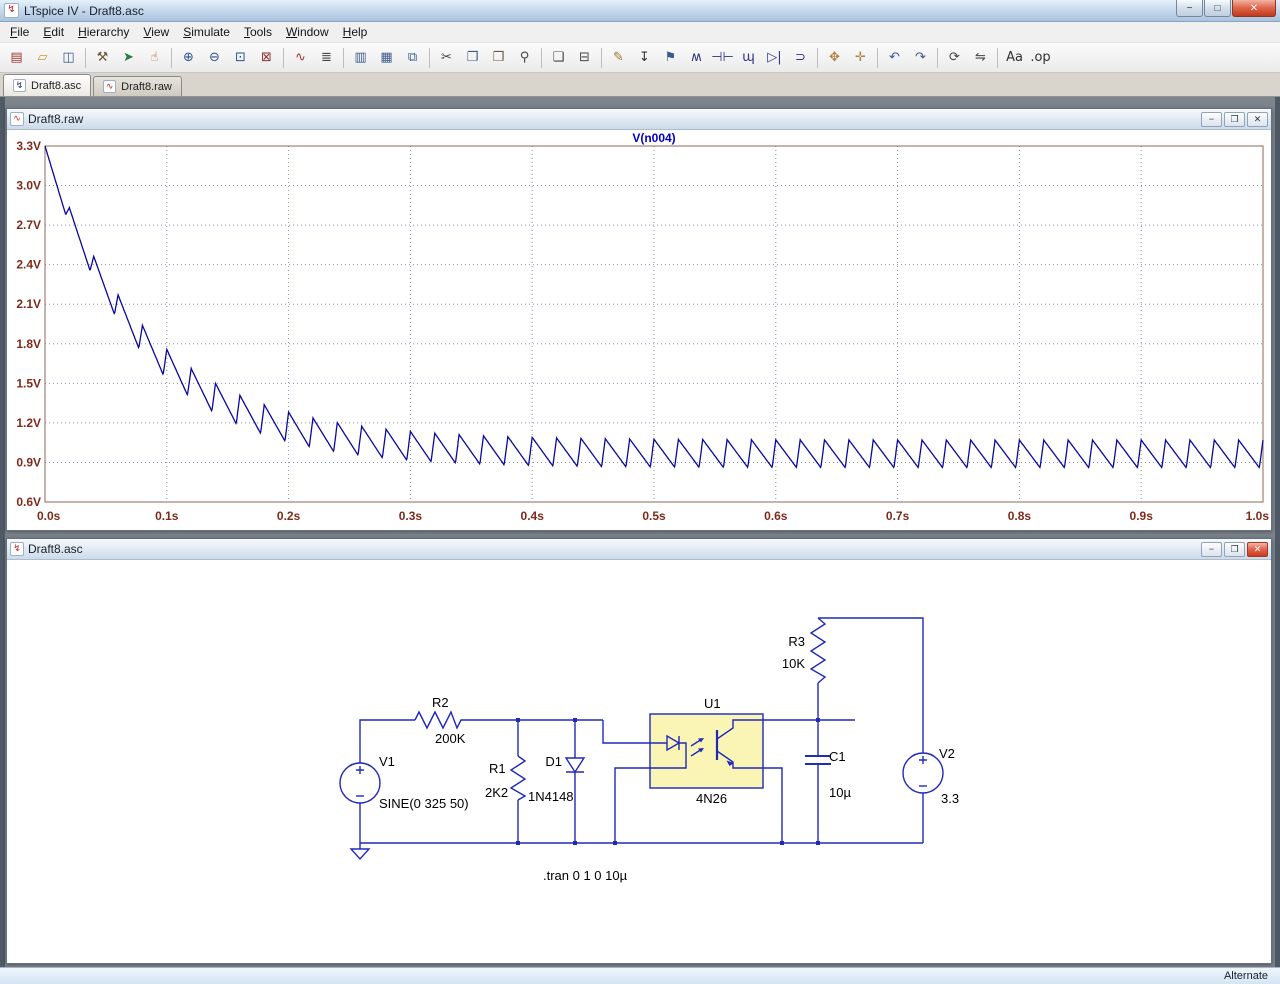 The image size is (1280, 984). I want to click on menu-file: File, so click(19, 32).